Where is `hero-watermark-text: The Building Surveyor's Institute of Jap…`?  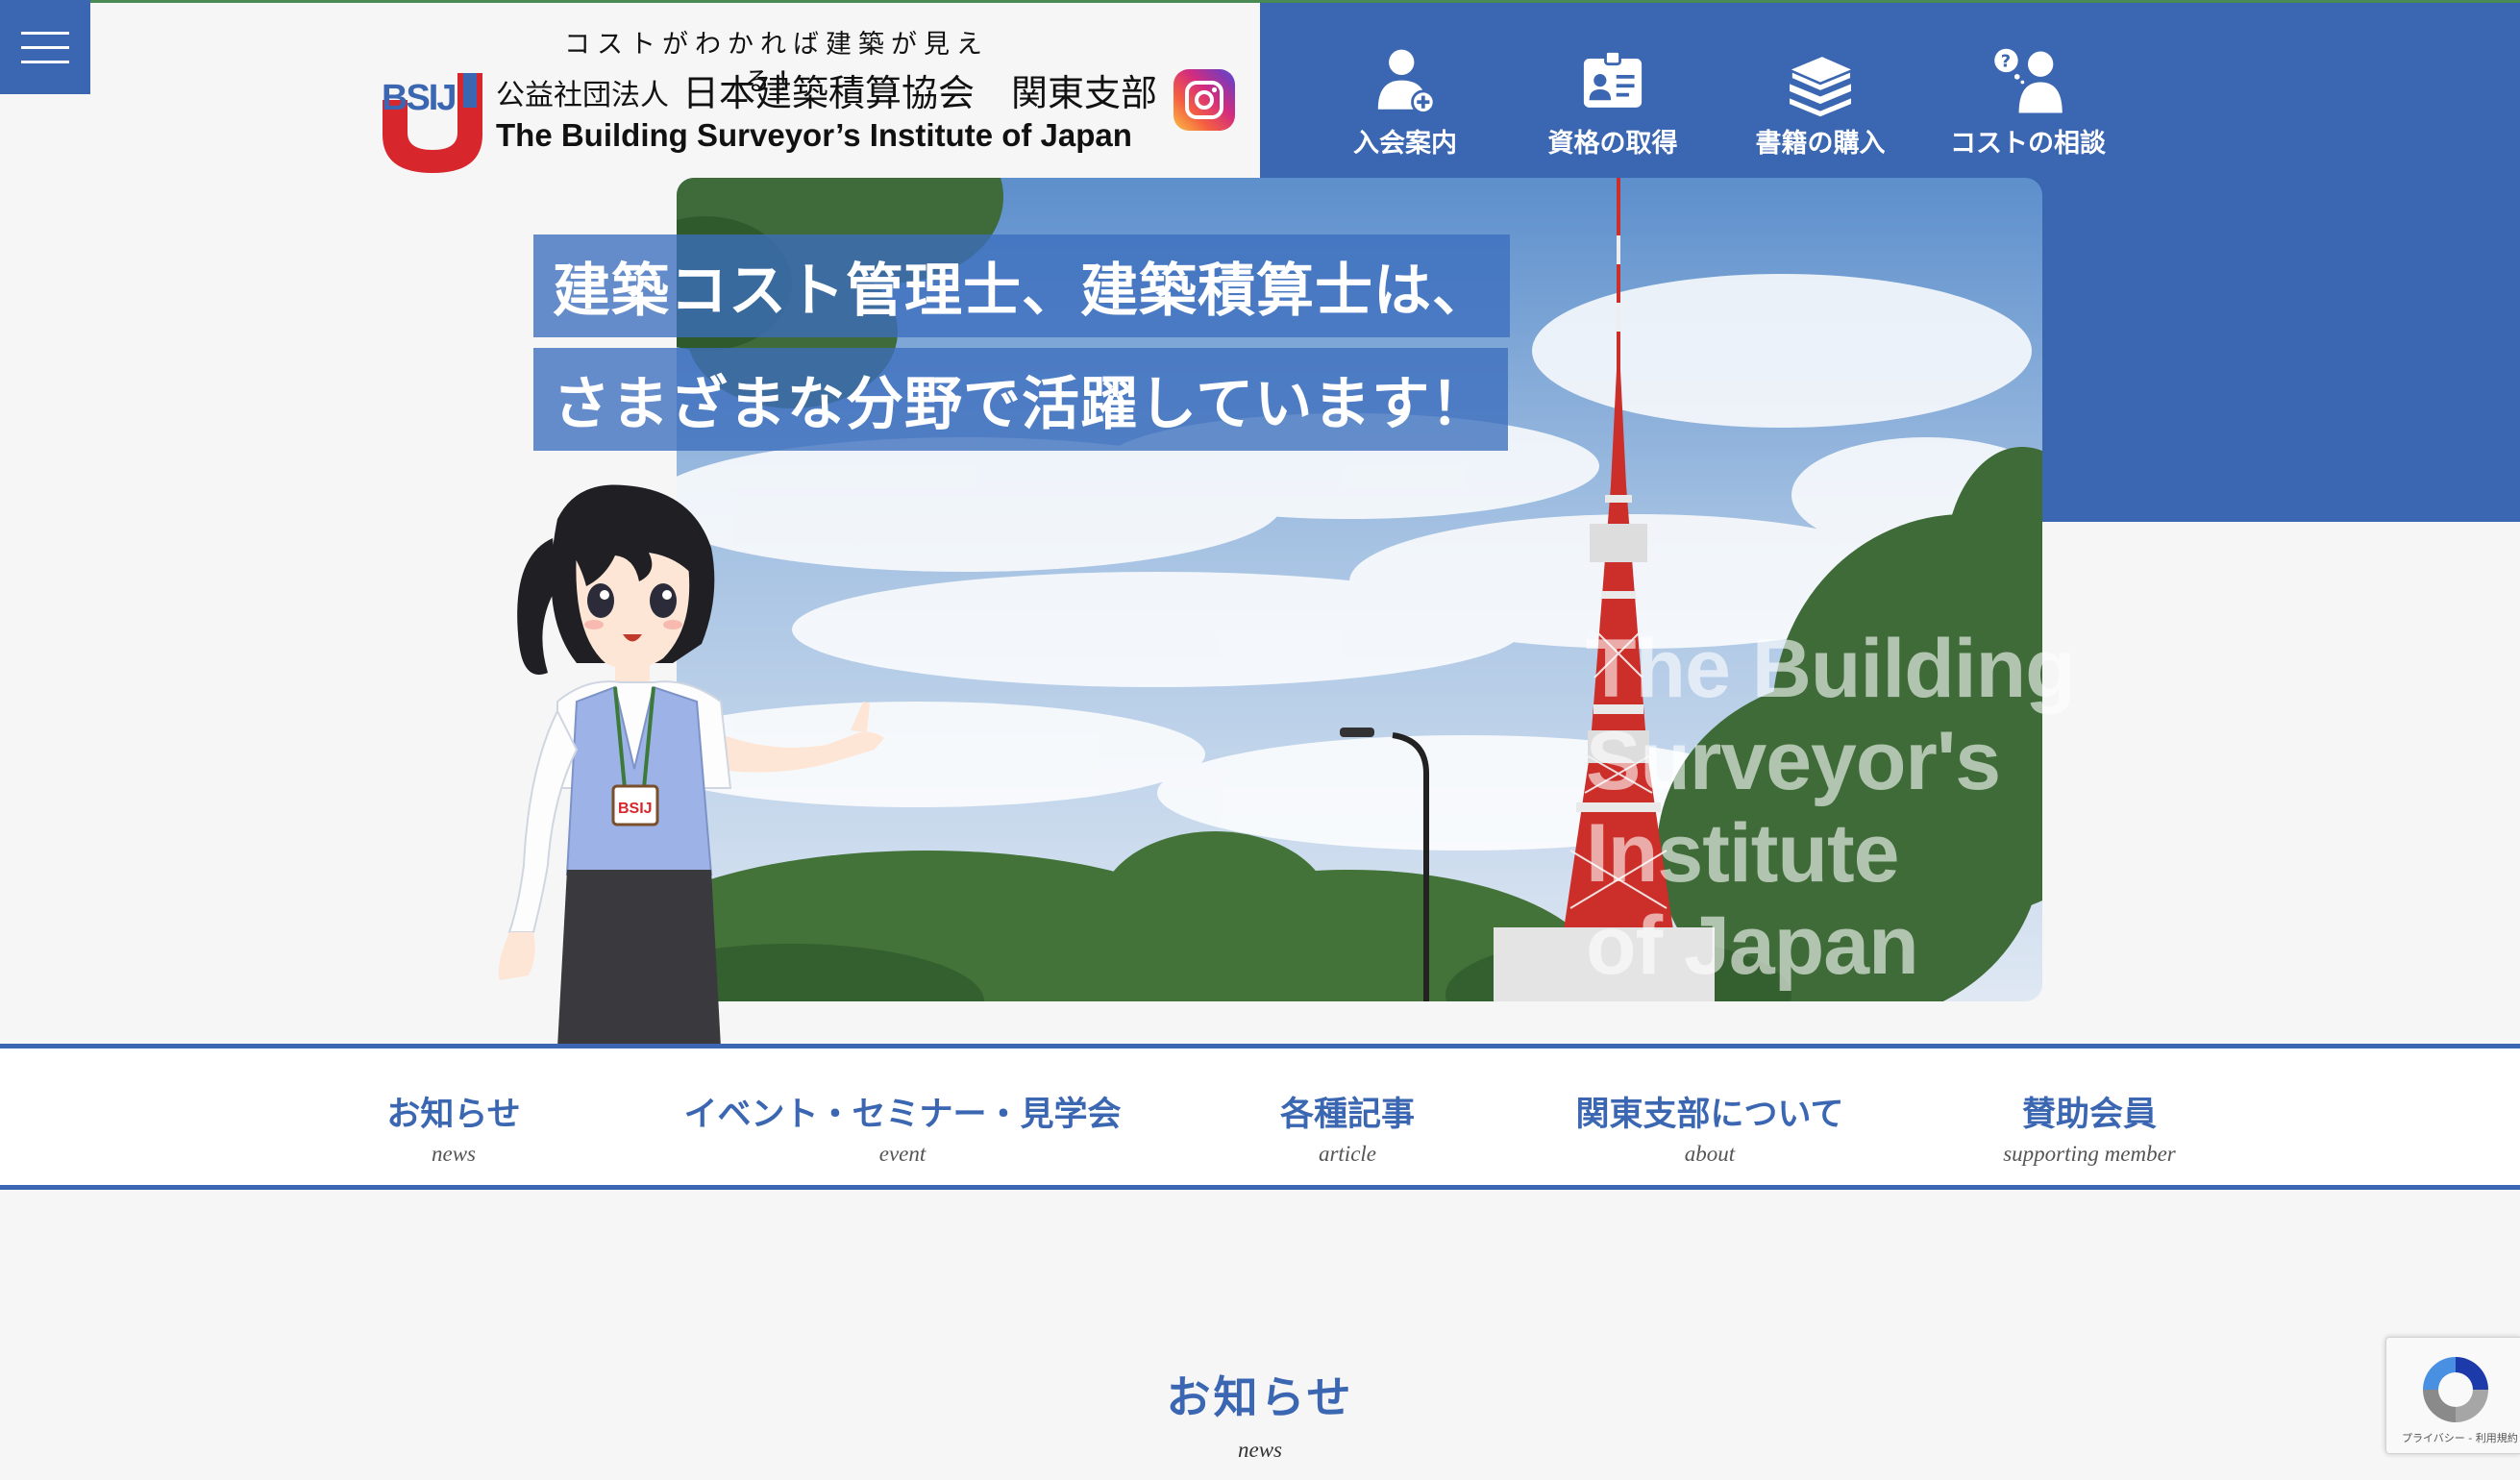
hero-watermark-text: The Building Surveyor's Institute of Jap… is located at coordinates (1831, 807).